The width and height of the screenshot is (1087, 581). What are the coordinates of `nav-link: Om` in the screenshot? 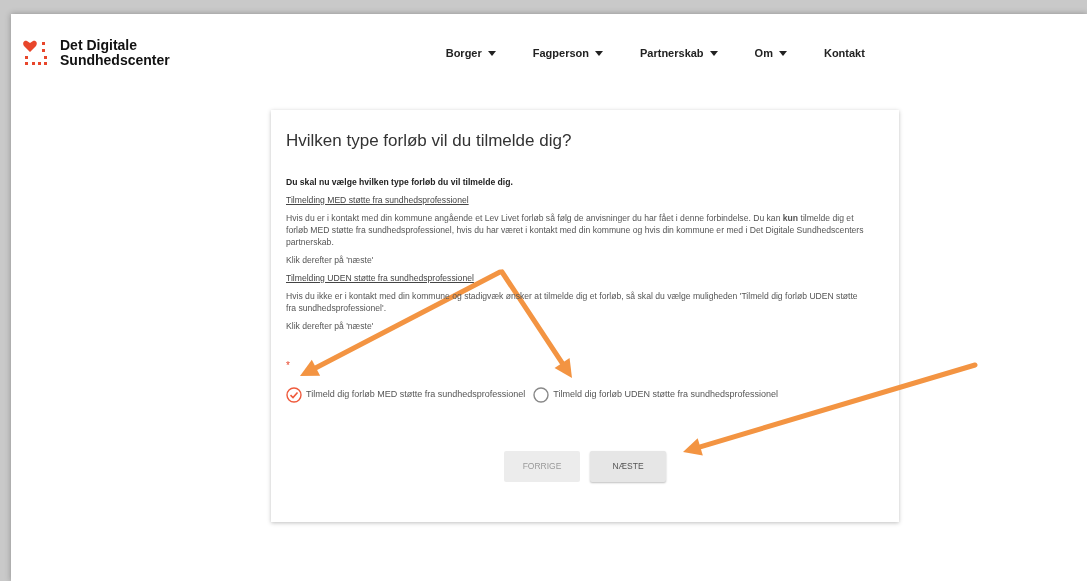 It's located at (770, 53).